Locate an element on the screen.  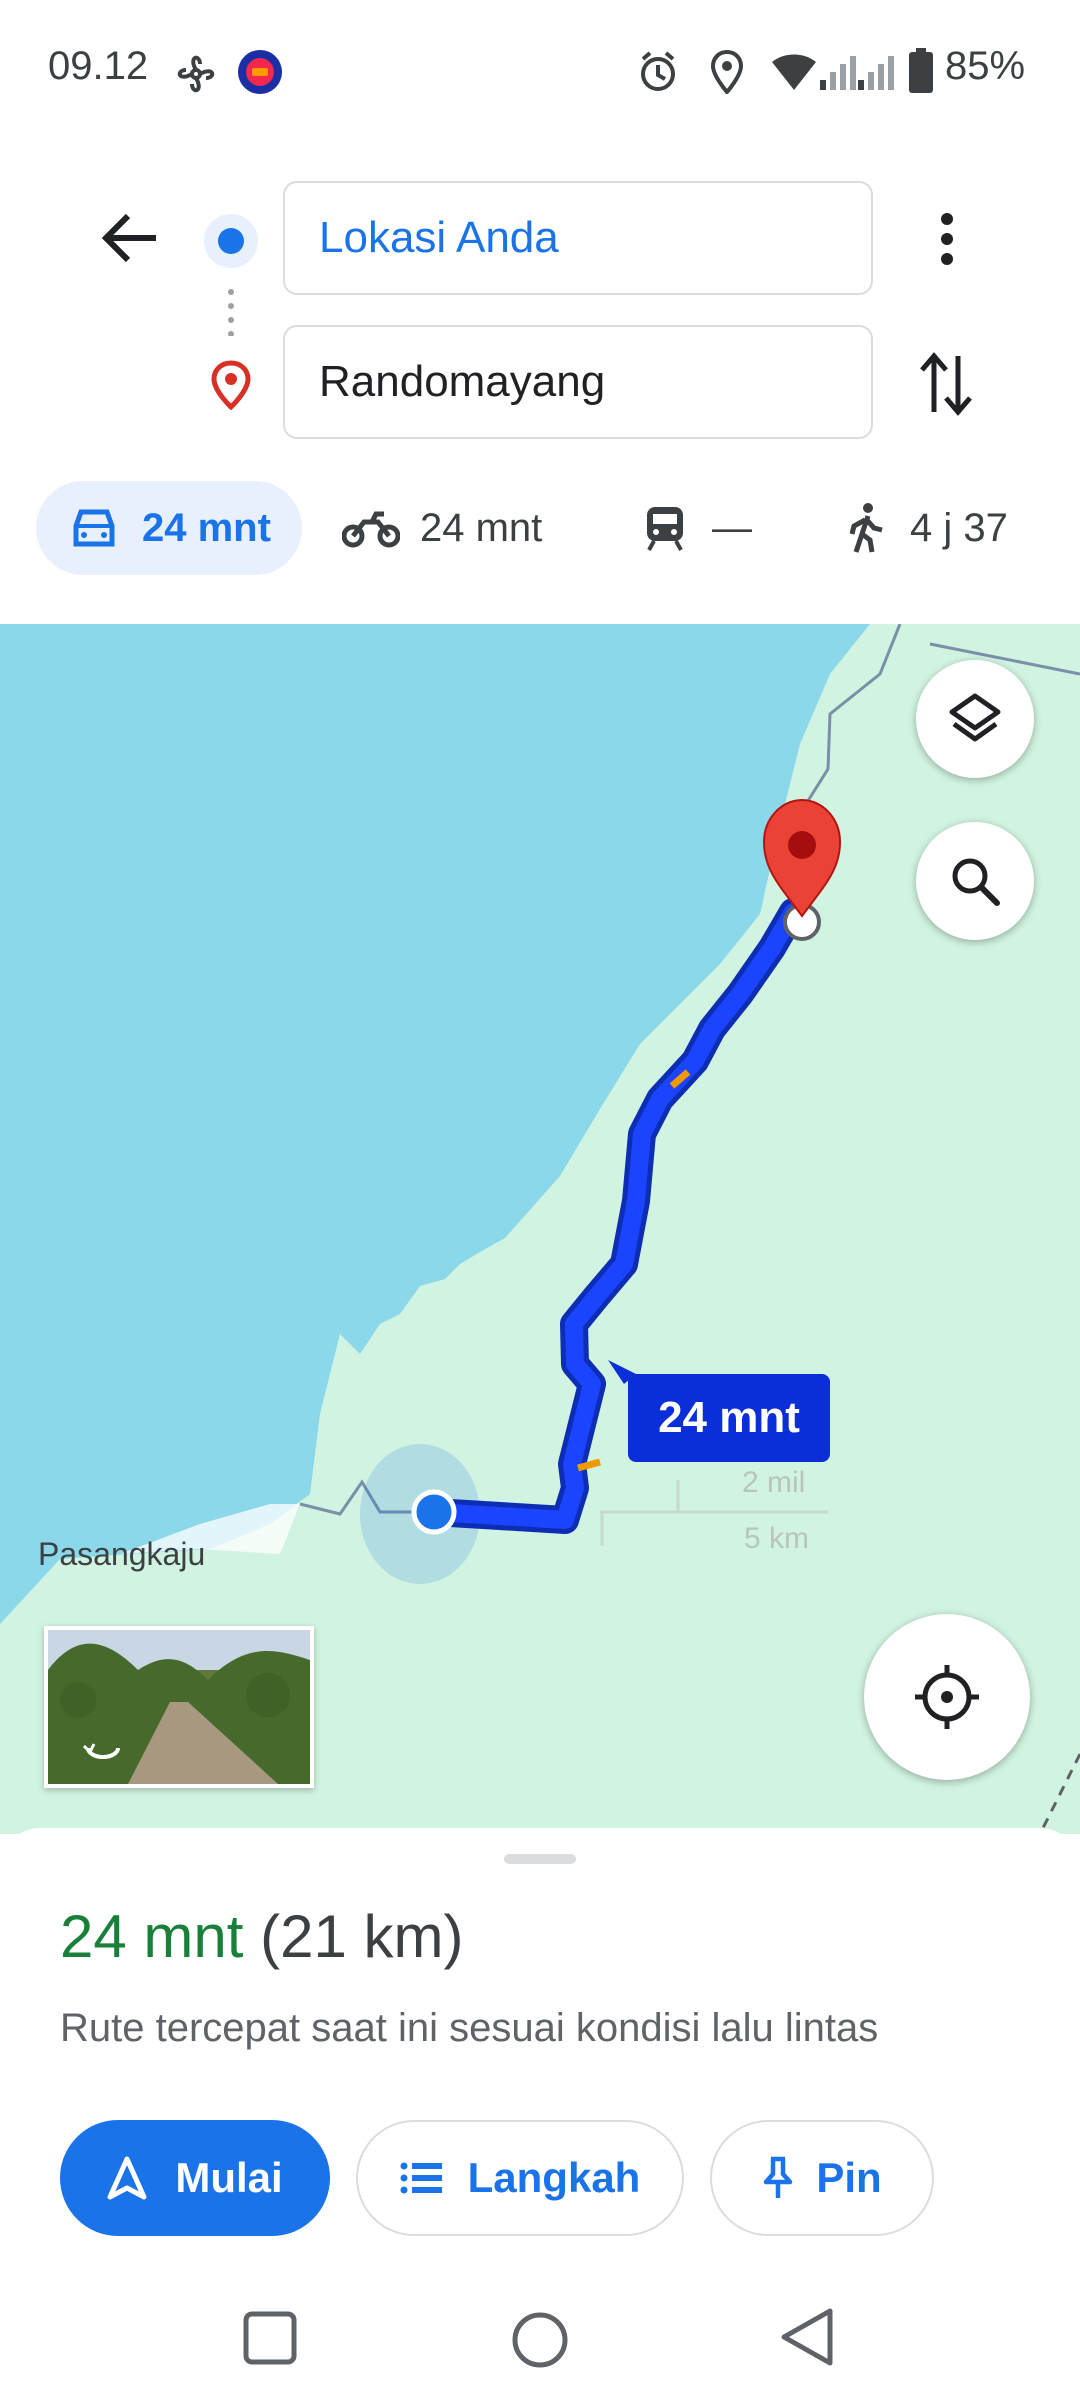
scale-primary-label: 2 mil is located at coordinates (774, 1482).